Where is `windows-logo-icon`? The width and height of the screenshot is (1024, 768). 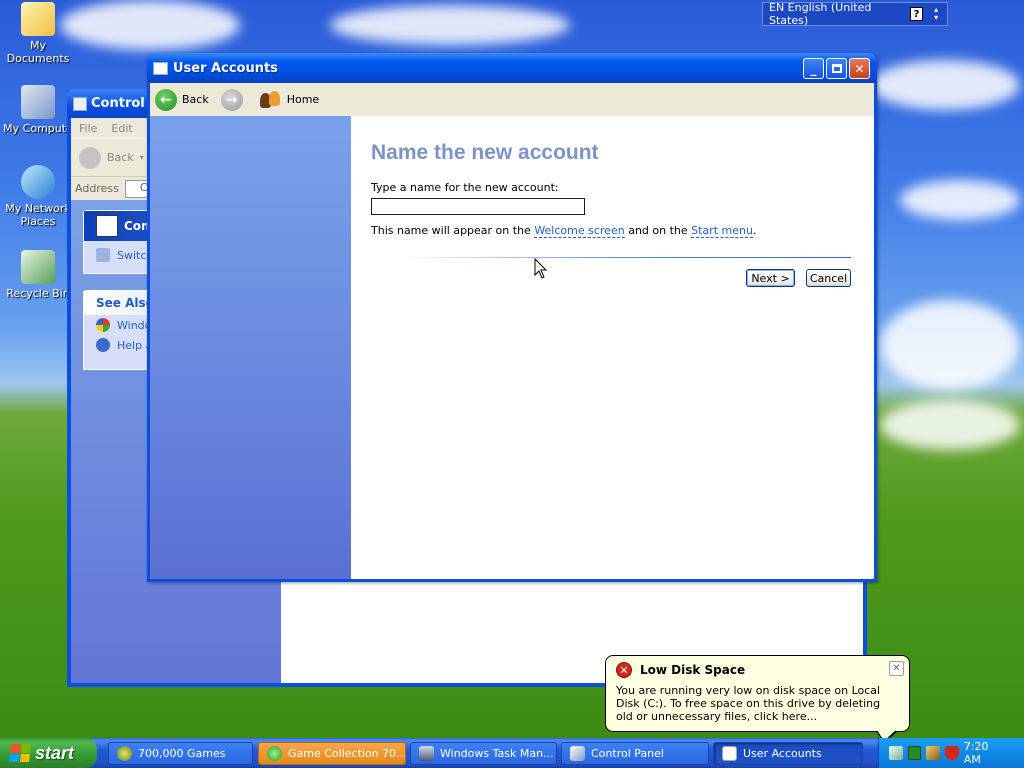 windows-logo-icon is located at coordinates (20, 753).